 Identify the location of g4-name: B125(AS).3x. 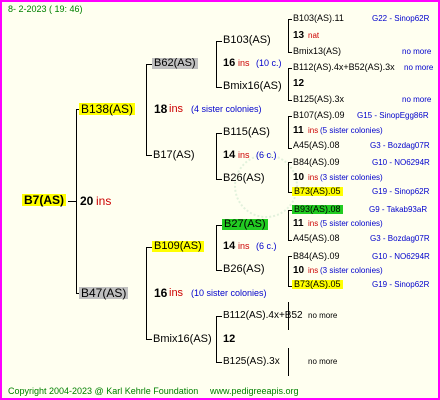
(319, 99).